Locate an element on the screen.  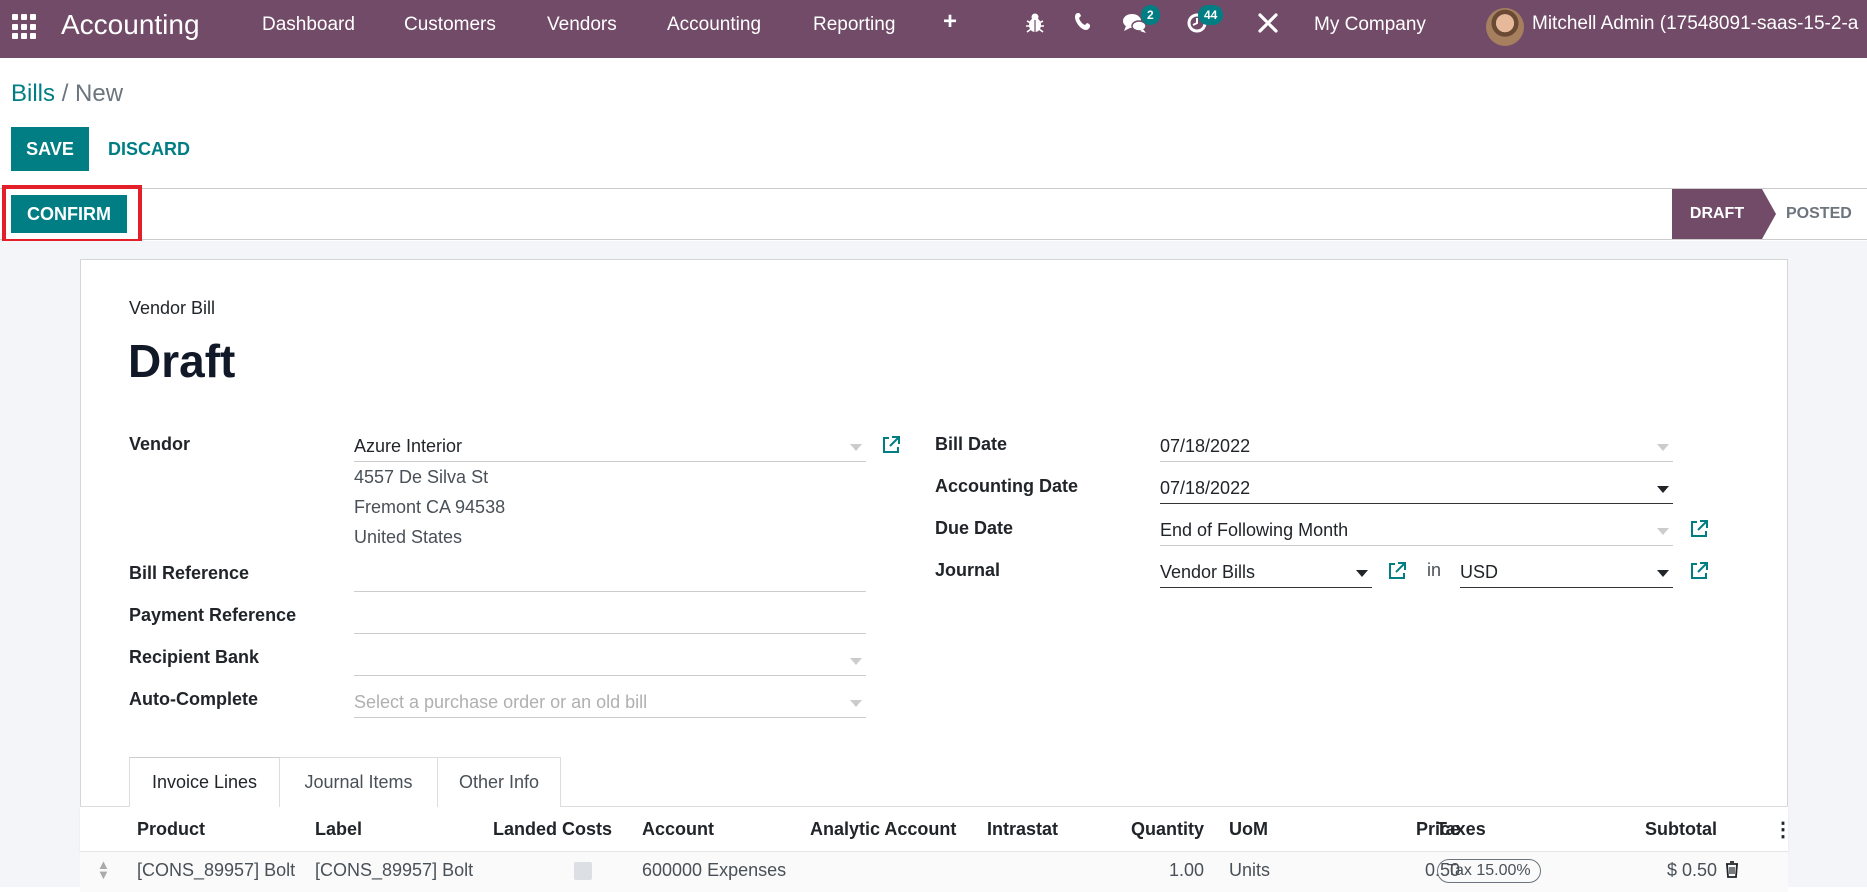
accounting-date-dropdown-icon is located at coordinates (1663, 489).